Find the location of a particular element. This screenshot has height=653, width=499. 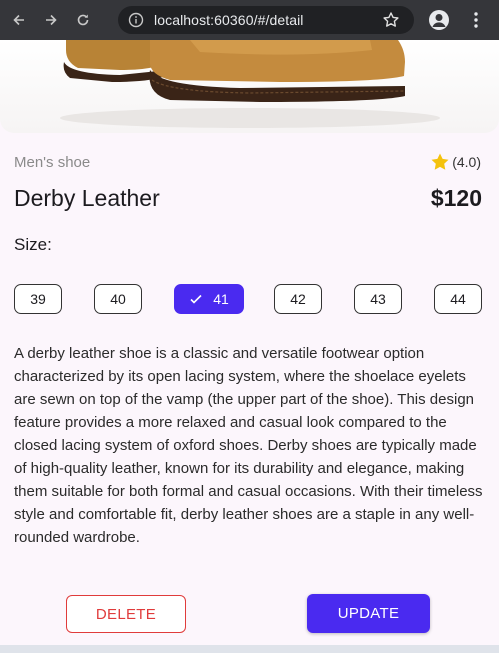

url-text: localhost:60360/#/detail is located at coordinates (229, 20).